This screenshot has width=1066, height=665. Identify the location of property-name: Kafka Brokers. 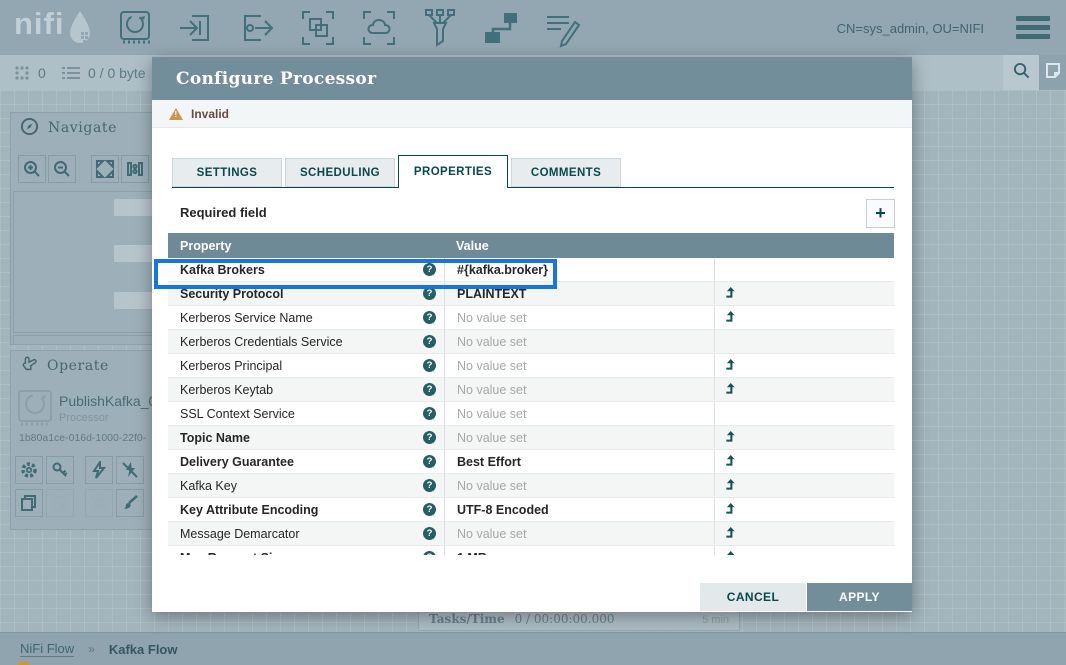
(222, 269).